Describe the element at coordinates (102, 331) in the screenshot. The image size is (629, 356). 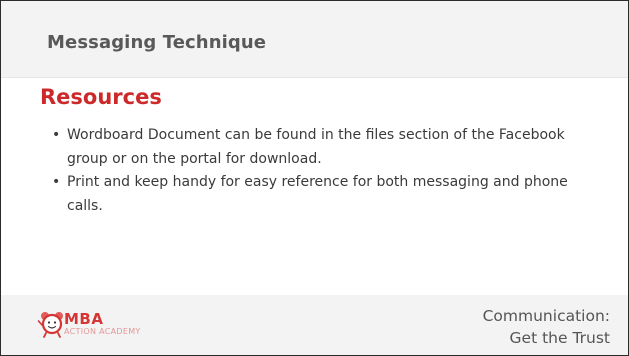
I see `logo-text-academy: ACTION ACADEMY` at that location.